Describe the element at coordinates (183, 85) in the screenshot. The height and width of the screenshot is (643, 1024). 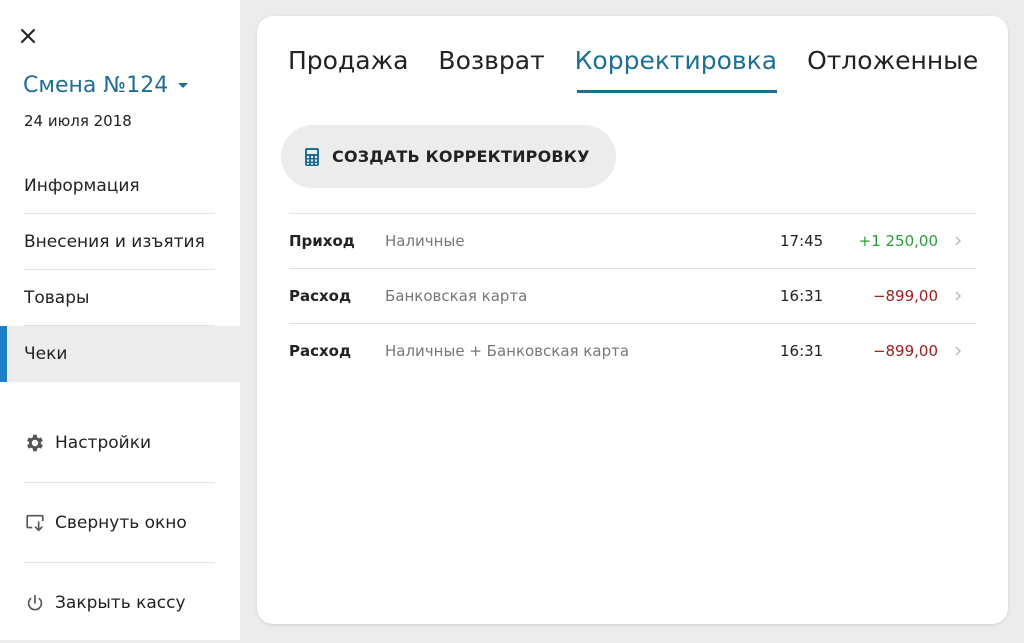
I see `caret-down-icon` at that location.